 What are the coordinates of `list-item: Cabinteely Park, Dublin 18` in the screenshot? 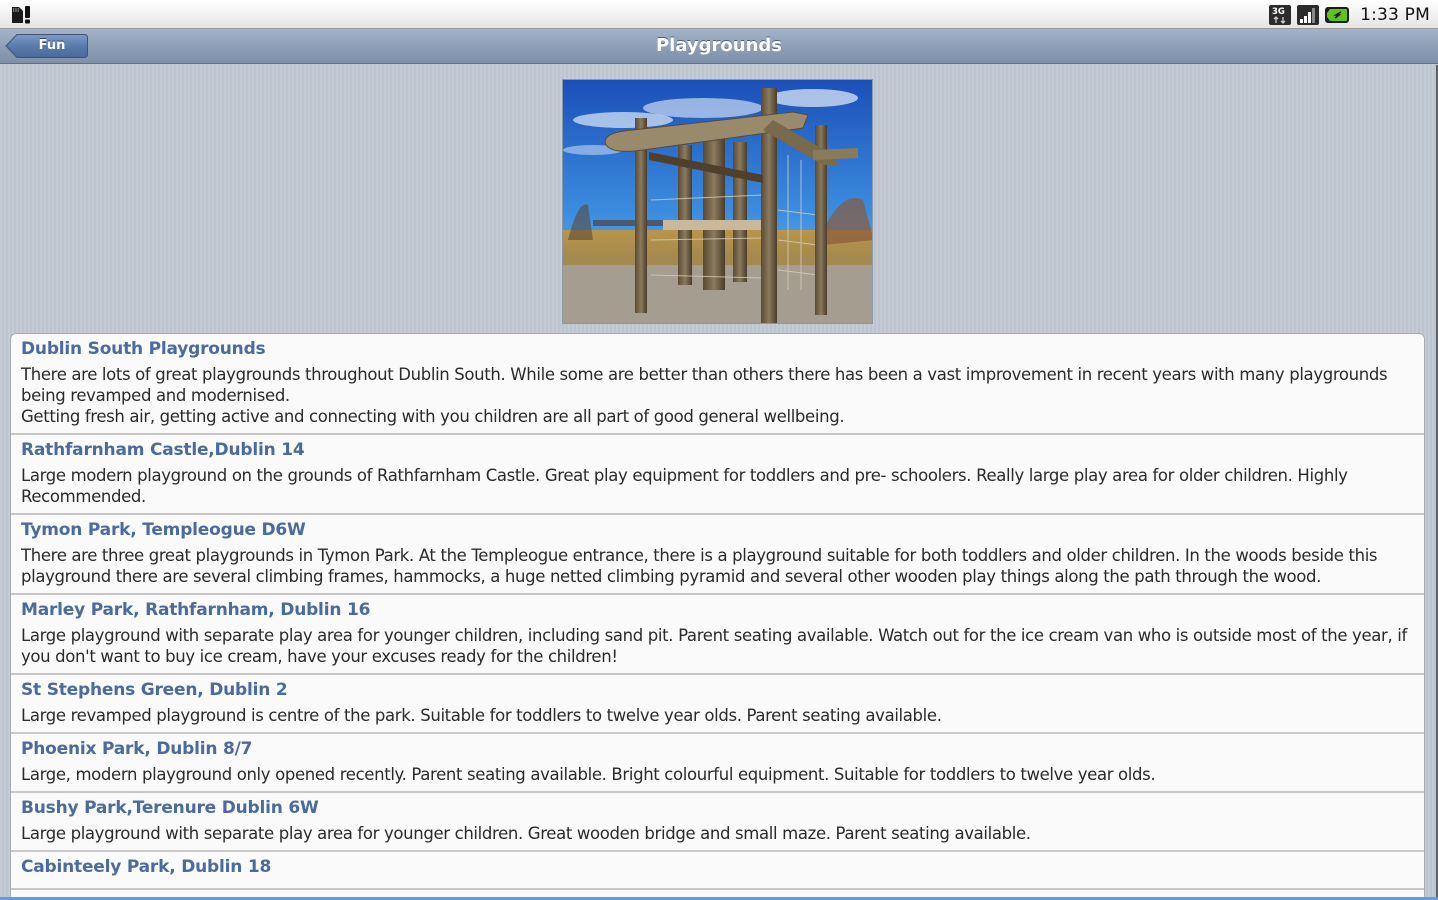 It's located at (717, 871).